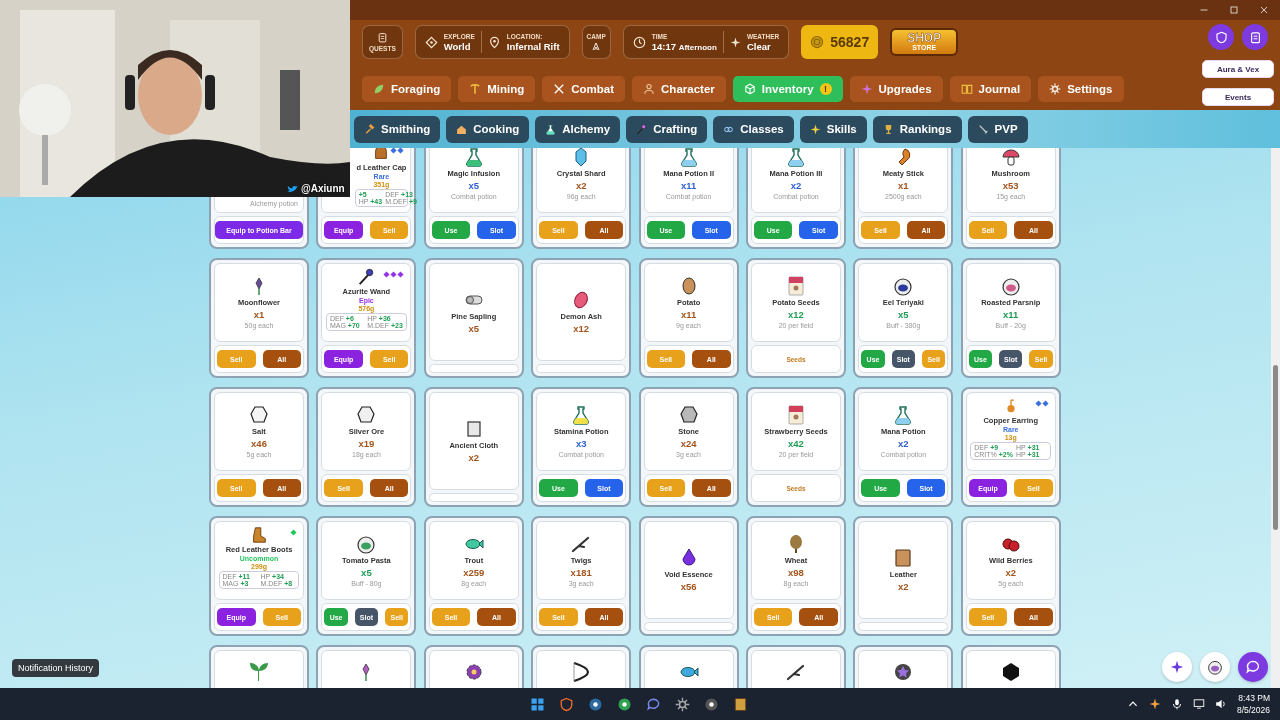 The width and height of the screenshot is (1280, 720). What do you see at coordinates (688, 443) in the screenshot?
I see `item-count: x24` at bounding box center [688, 443].